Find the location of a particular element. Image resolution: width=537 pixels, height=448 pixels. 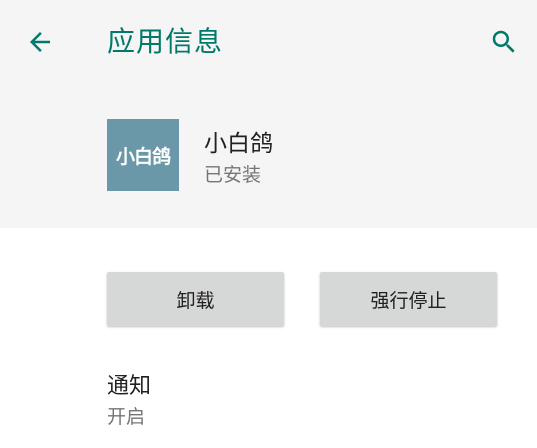

page-title: 应用信息 is located at coordinates (165, 41).